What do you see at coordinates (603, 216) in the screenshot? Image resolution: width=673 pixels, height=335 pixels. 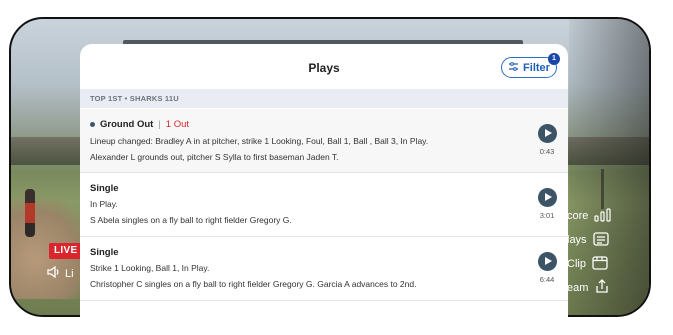 I see `bar-chart-icon` at bounding box center [603, 216].